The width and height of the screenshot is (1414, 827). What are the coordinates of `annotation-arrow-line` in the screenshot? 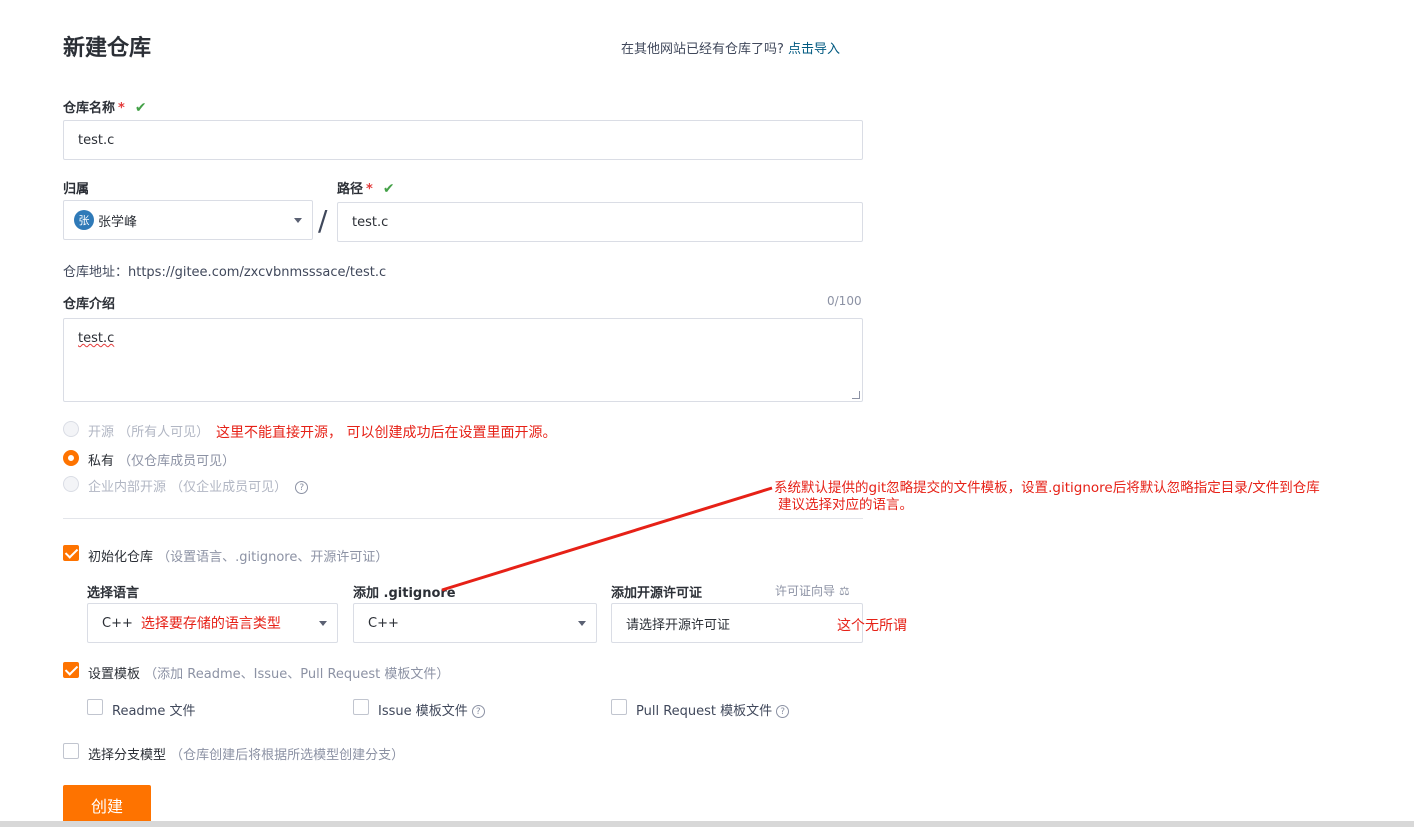 It's located at (607, 539).